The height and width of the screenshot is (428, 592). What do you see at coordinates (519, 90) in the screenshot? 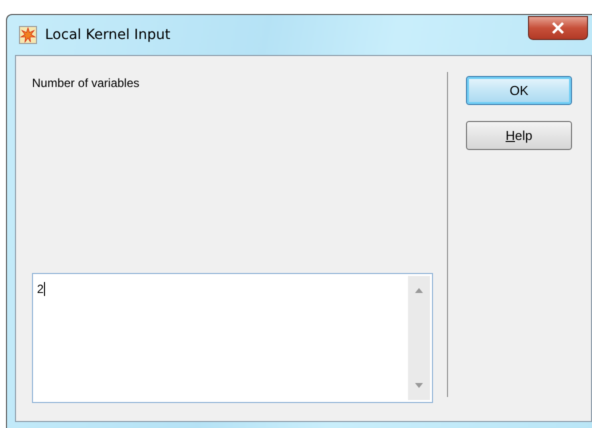
I see `dialog-button: OK` at bounding box center [519, 90].